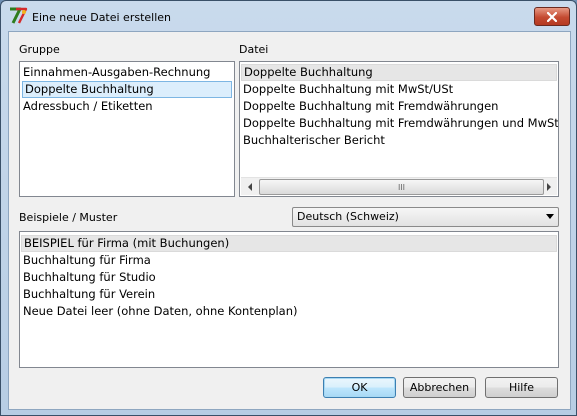 Image resolution: width=577 pixels, height=416 pixels. I want to click on beispiele-item: Buchhaltung für Verein, so click(289, 294).